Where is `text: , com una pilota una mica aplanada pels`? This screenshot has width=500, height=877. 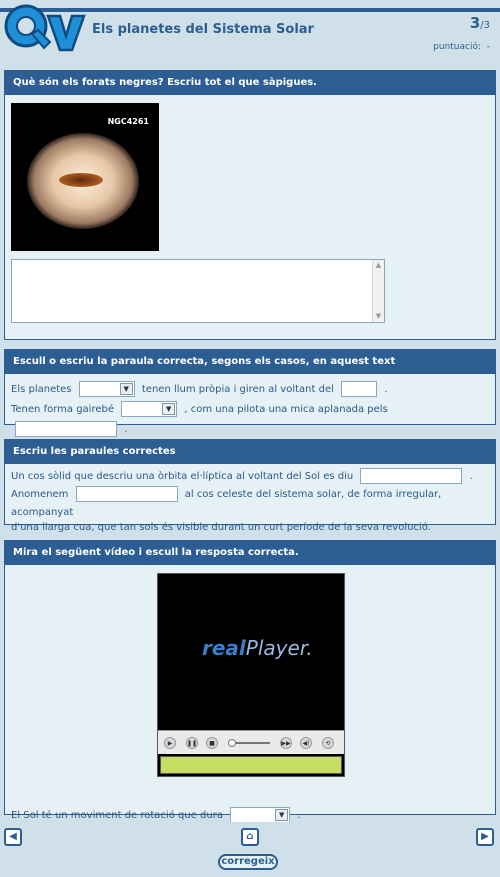
text: , com una pilota una mica aplanada pels is located at coordinates (286, 409).